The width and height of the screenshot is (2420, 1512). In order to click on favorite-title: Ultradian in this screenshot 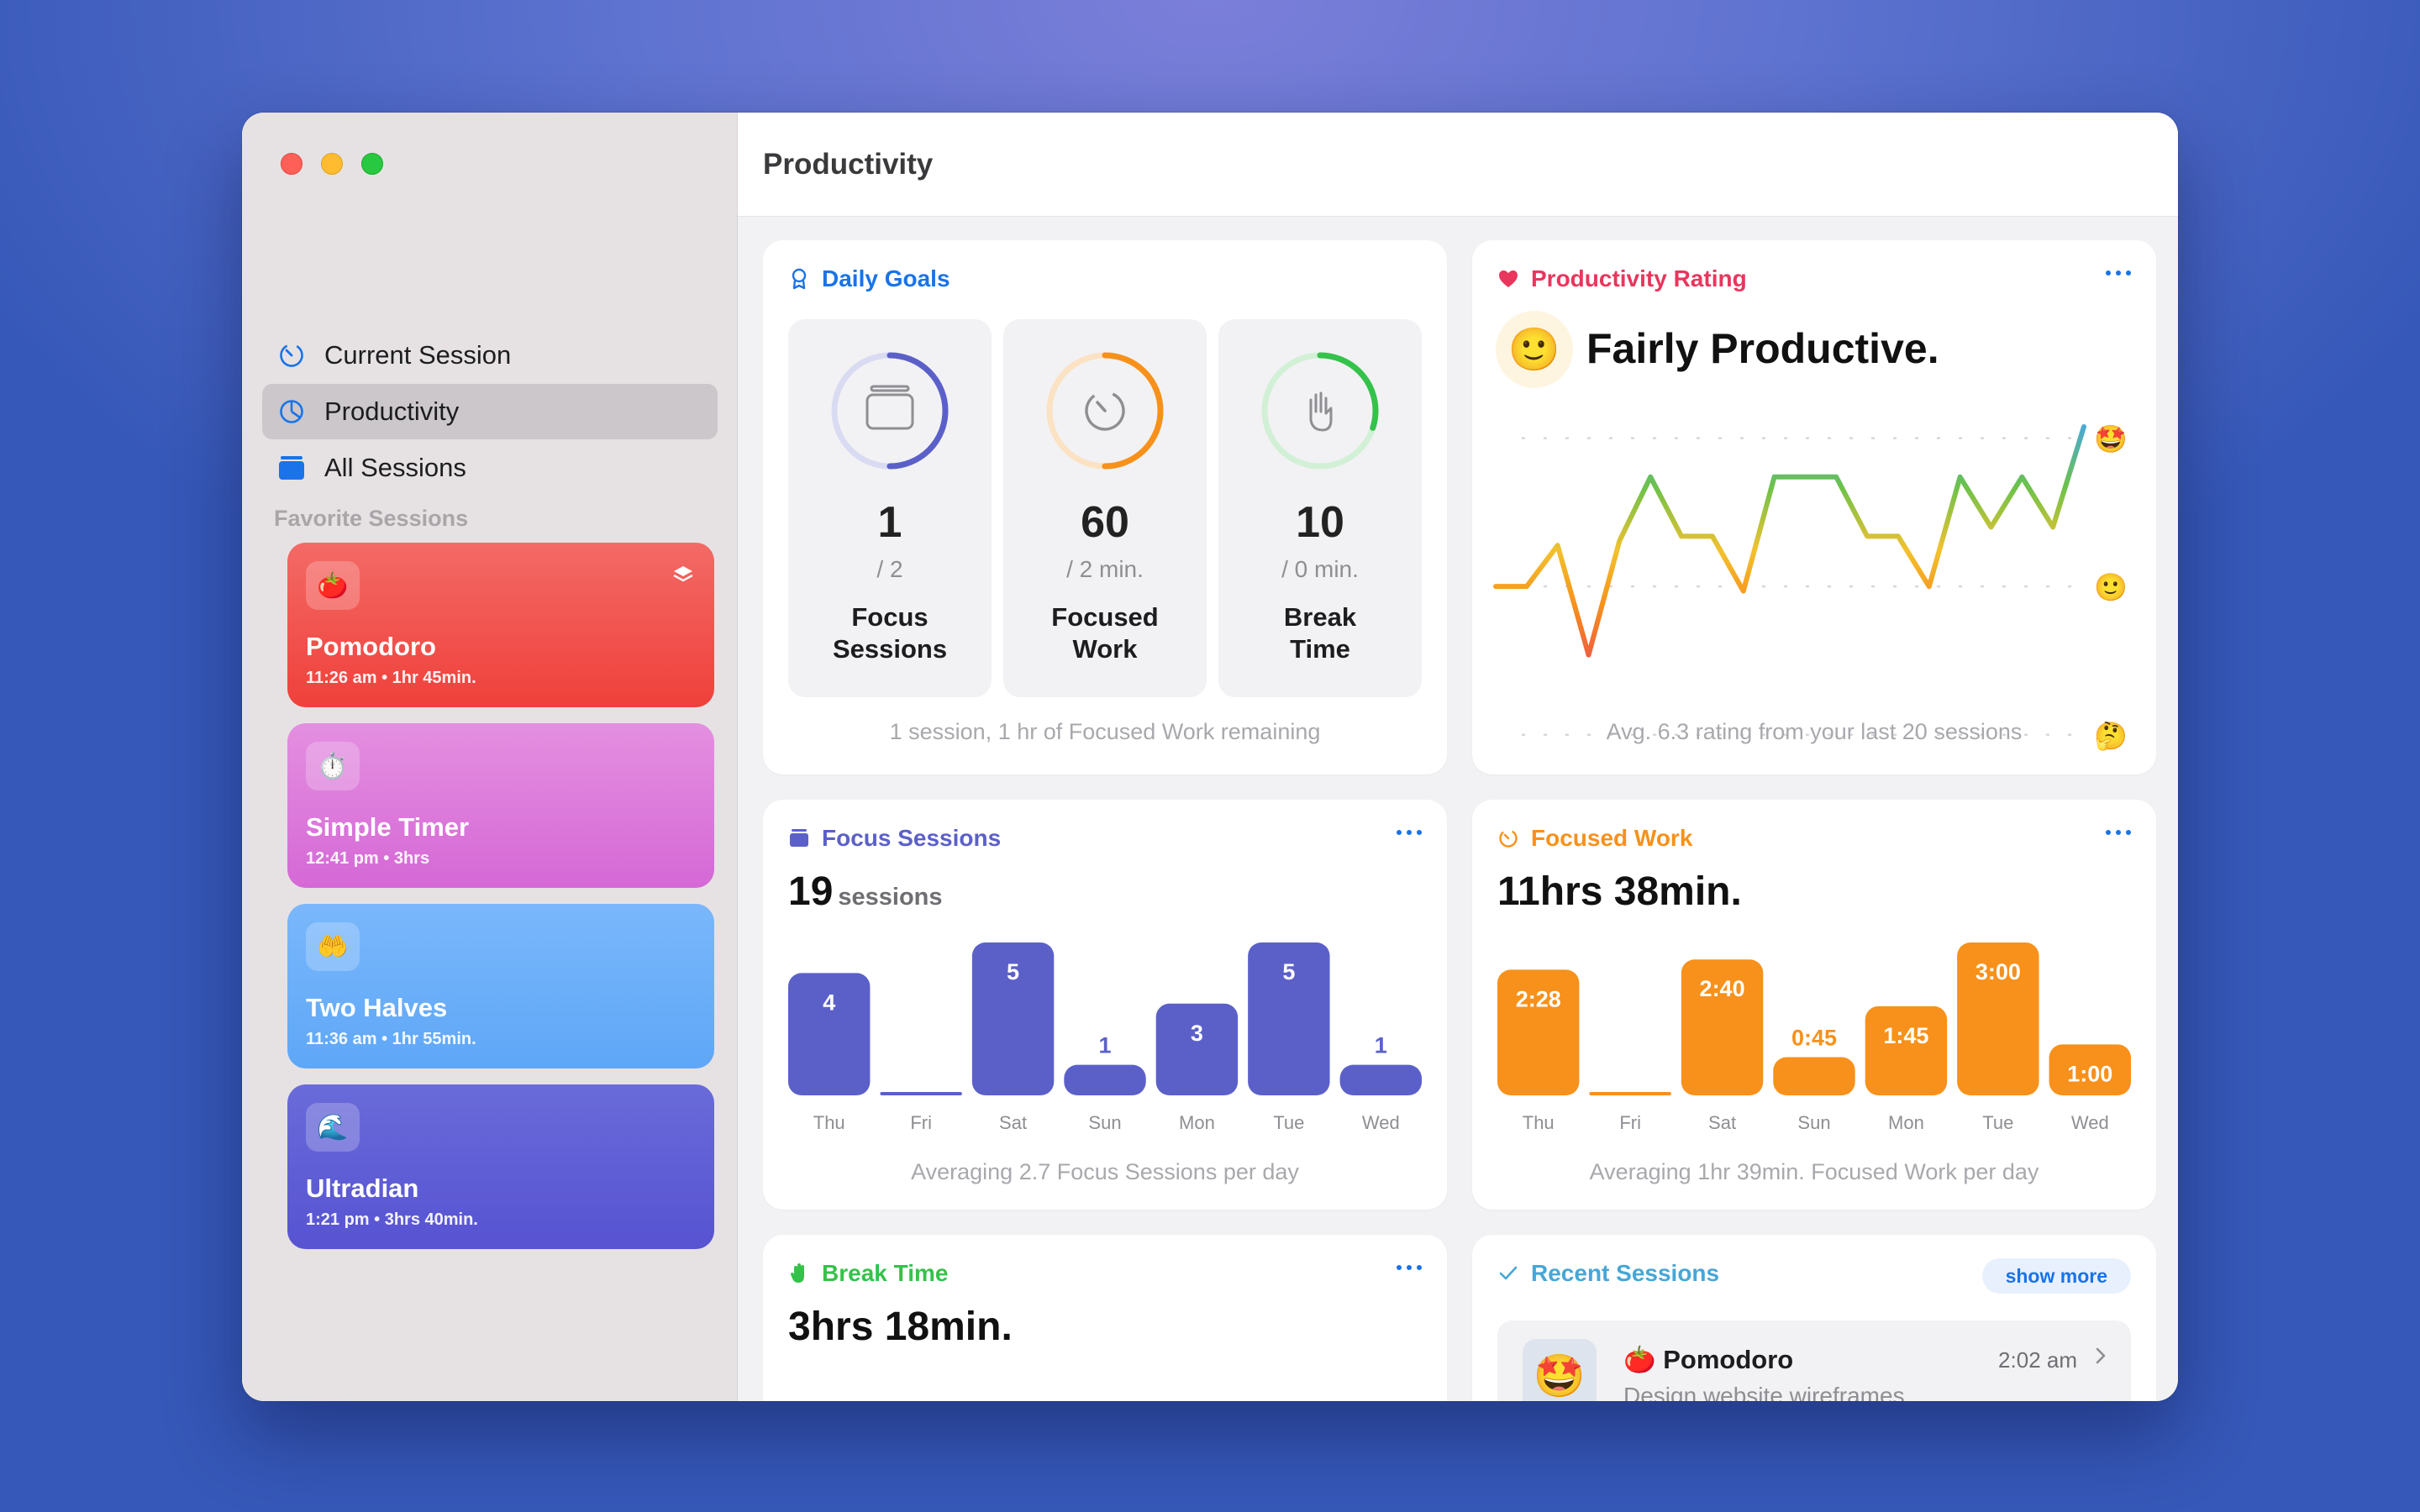, I will do `click(362, 1188)`.